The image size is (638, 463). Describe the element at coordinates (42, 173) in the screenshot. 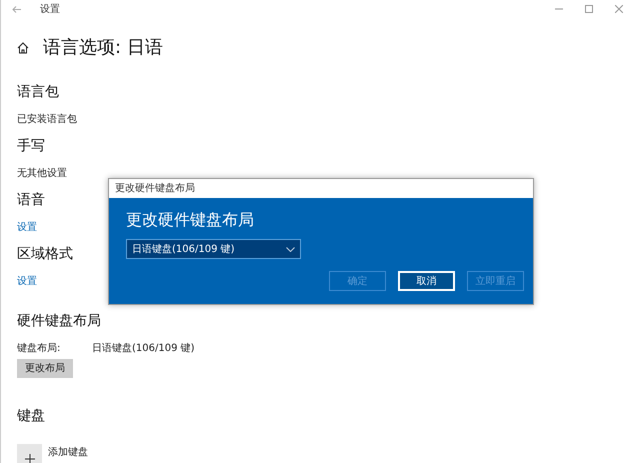

I see `section-text: 无其他设置` at that location.